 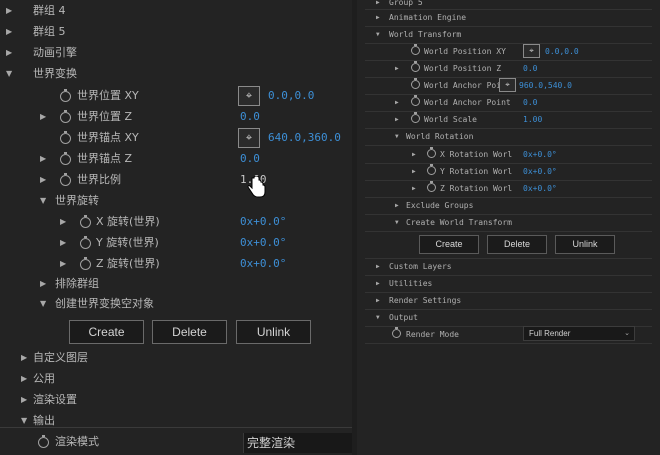 I want to click on output-label: 输出, so click(x=44, y=420).